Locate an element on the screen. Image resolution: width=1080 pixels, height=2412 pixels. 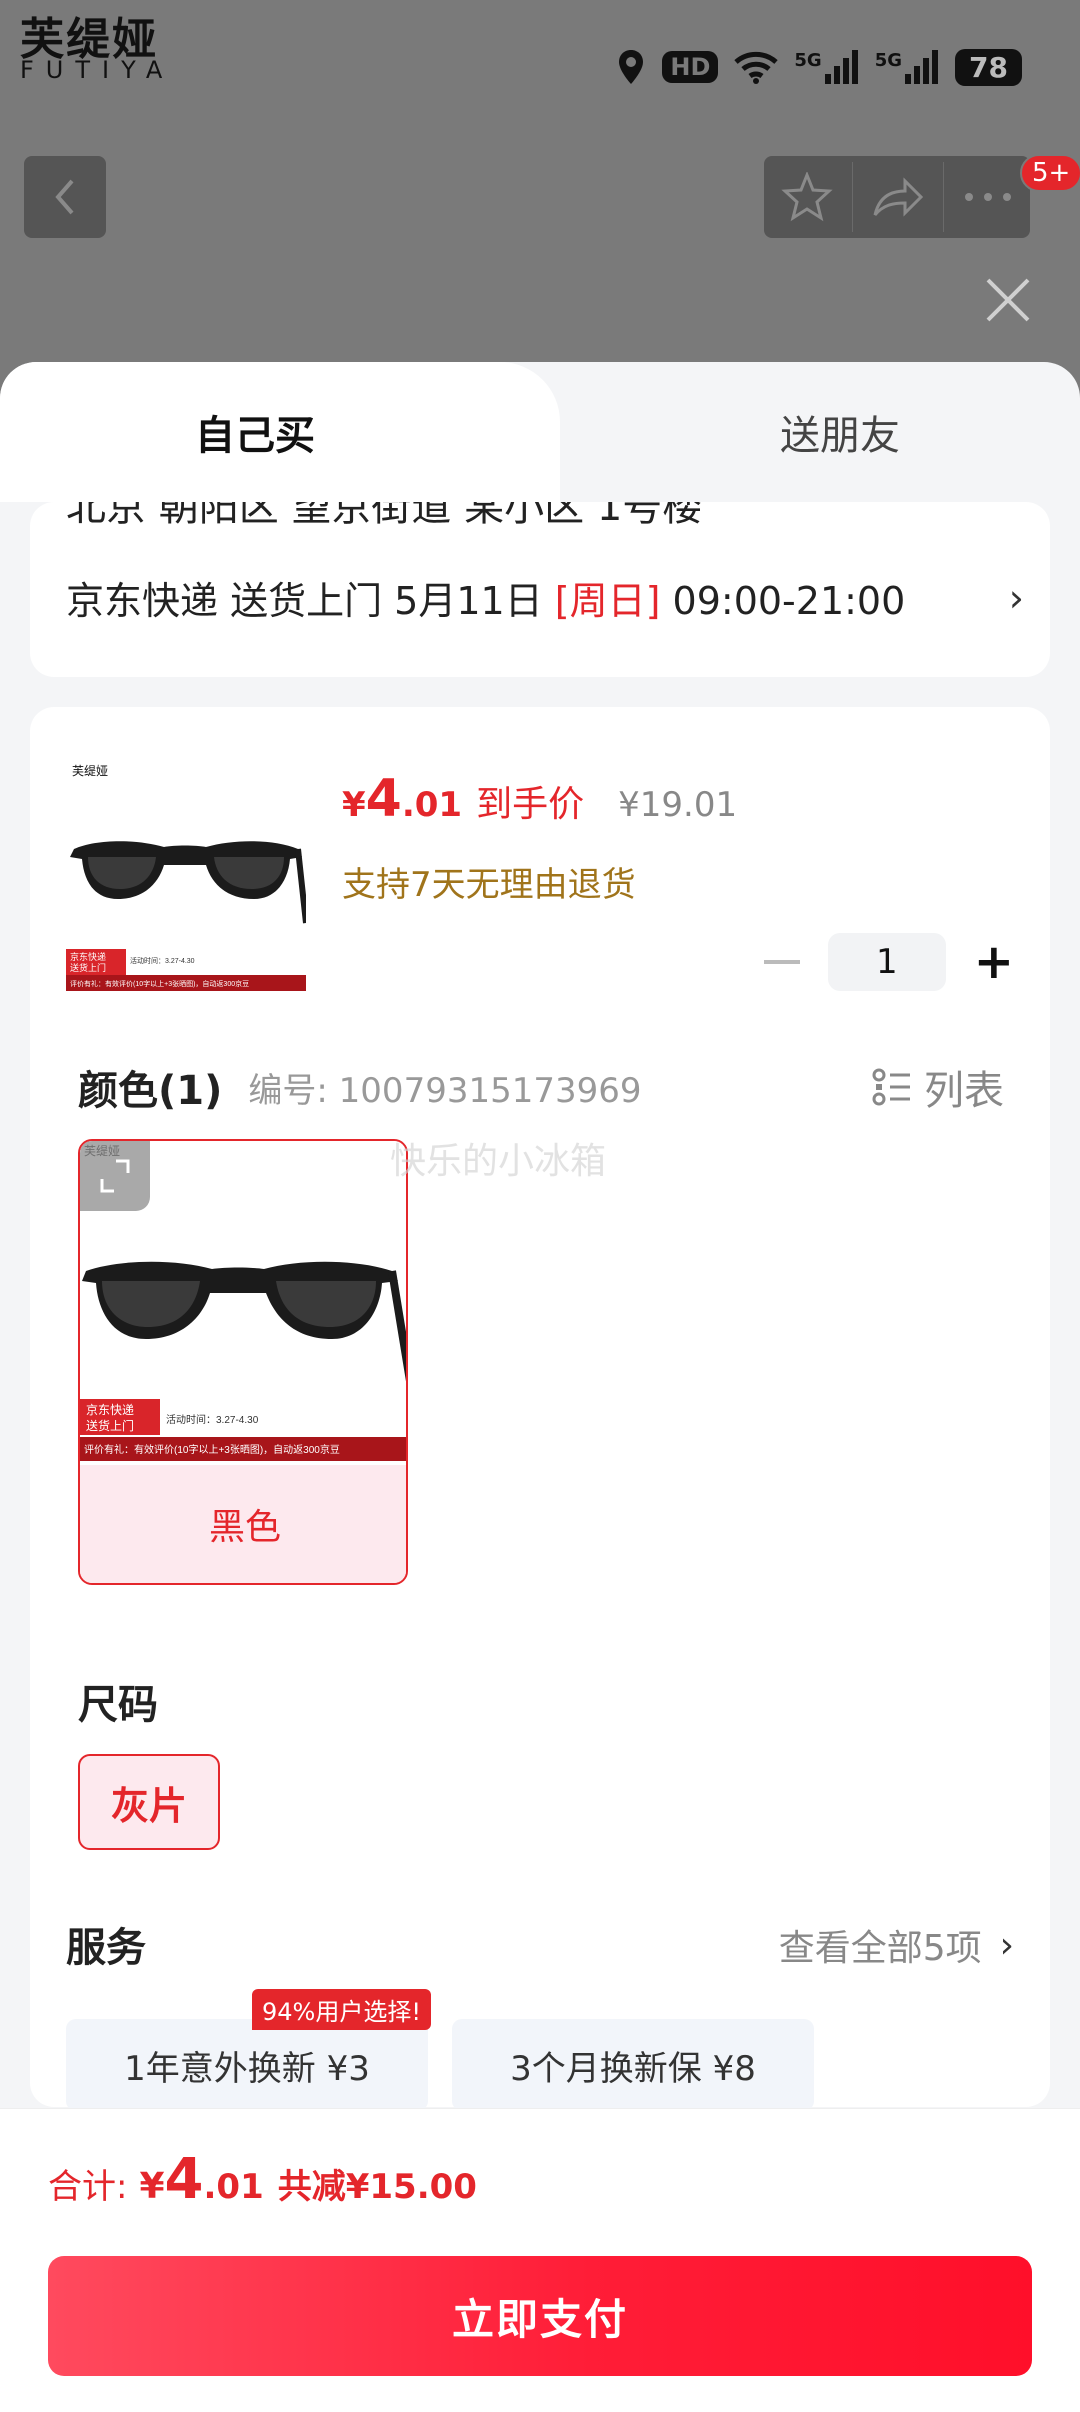
list-icon is located at coordinates (891, 1087).